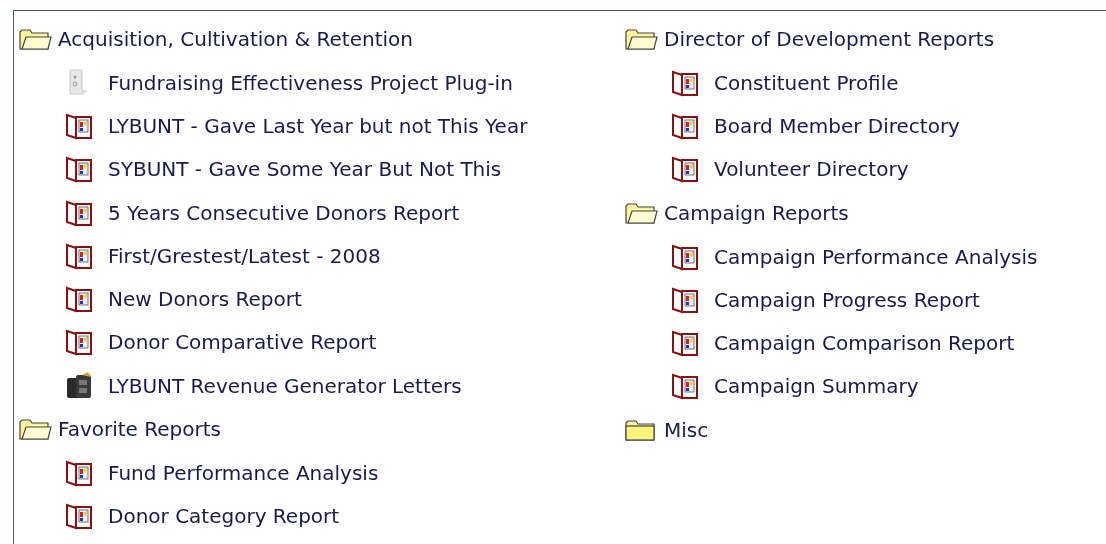 Image resolution: width=1106 pixels, height=544 pixels. Describe the element at coordinates (242, 342) in the screenshot. I see `report-label: Donor Comparative Report` at that location.